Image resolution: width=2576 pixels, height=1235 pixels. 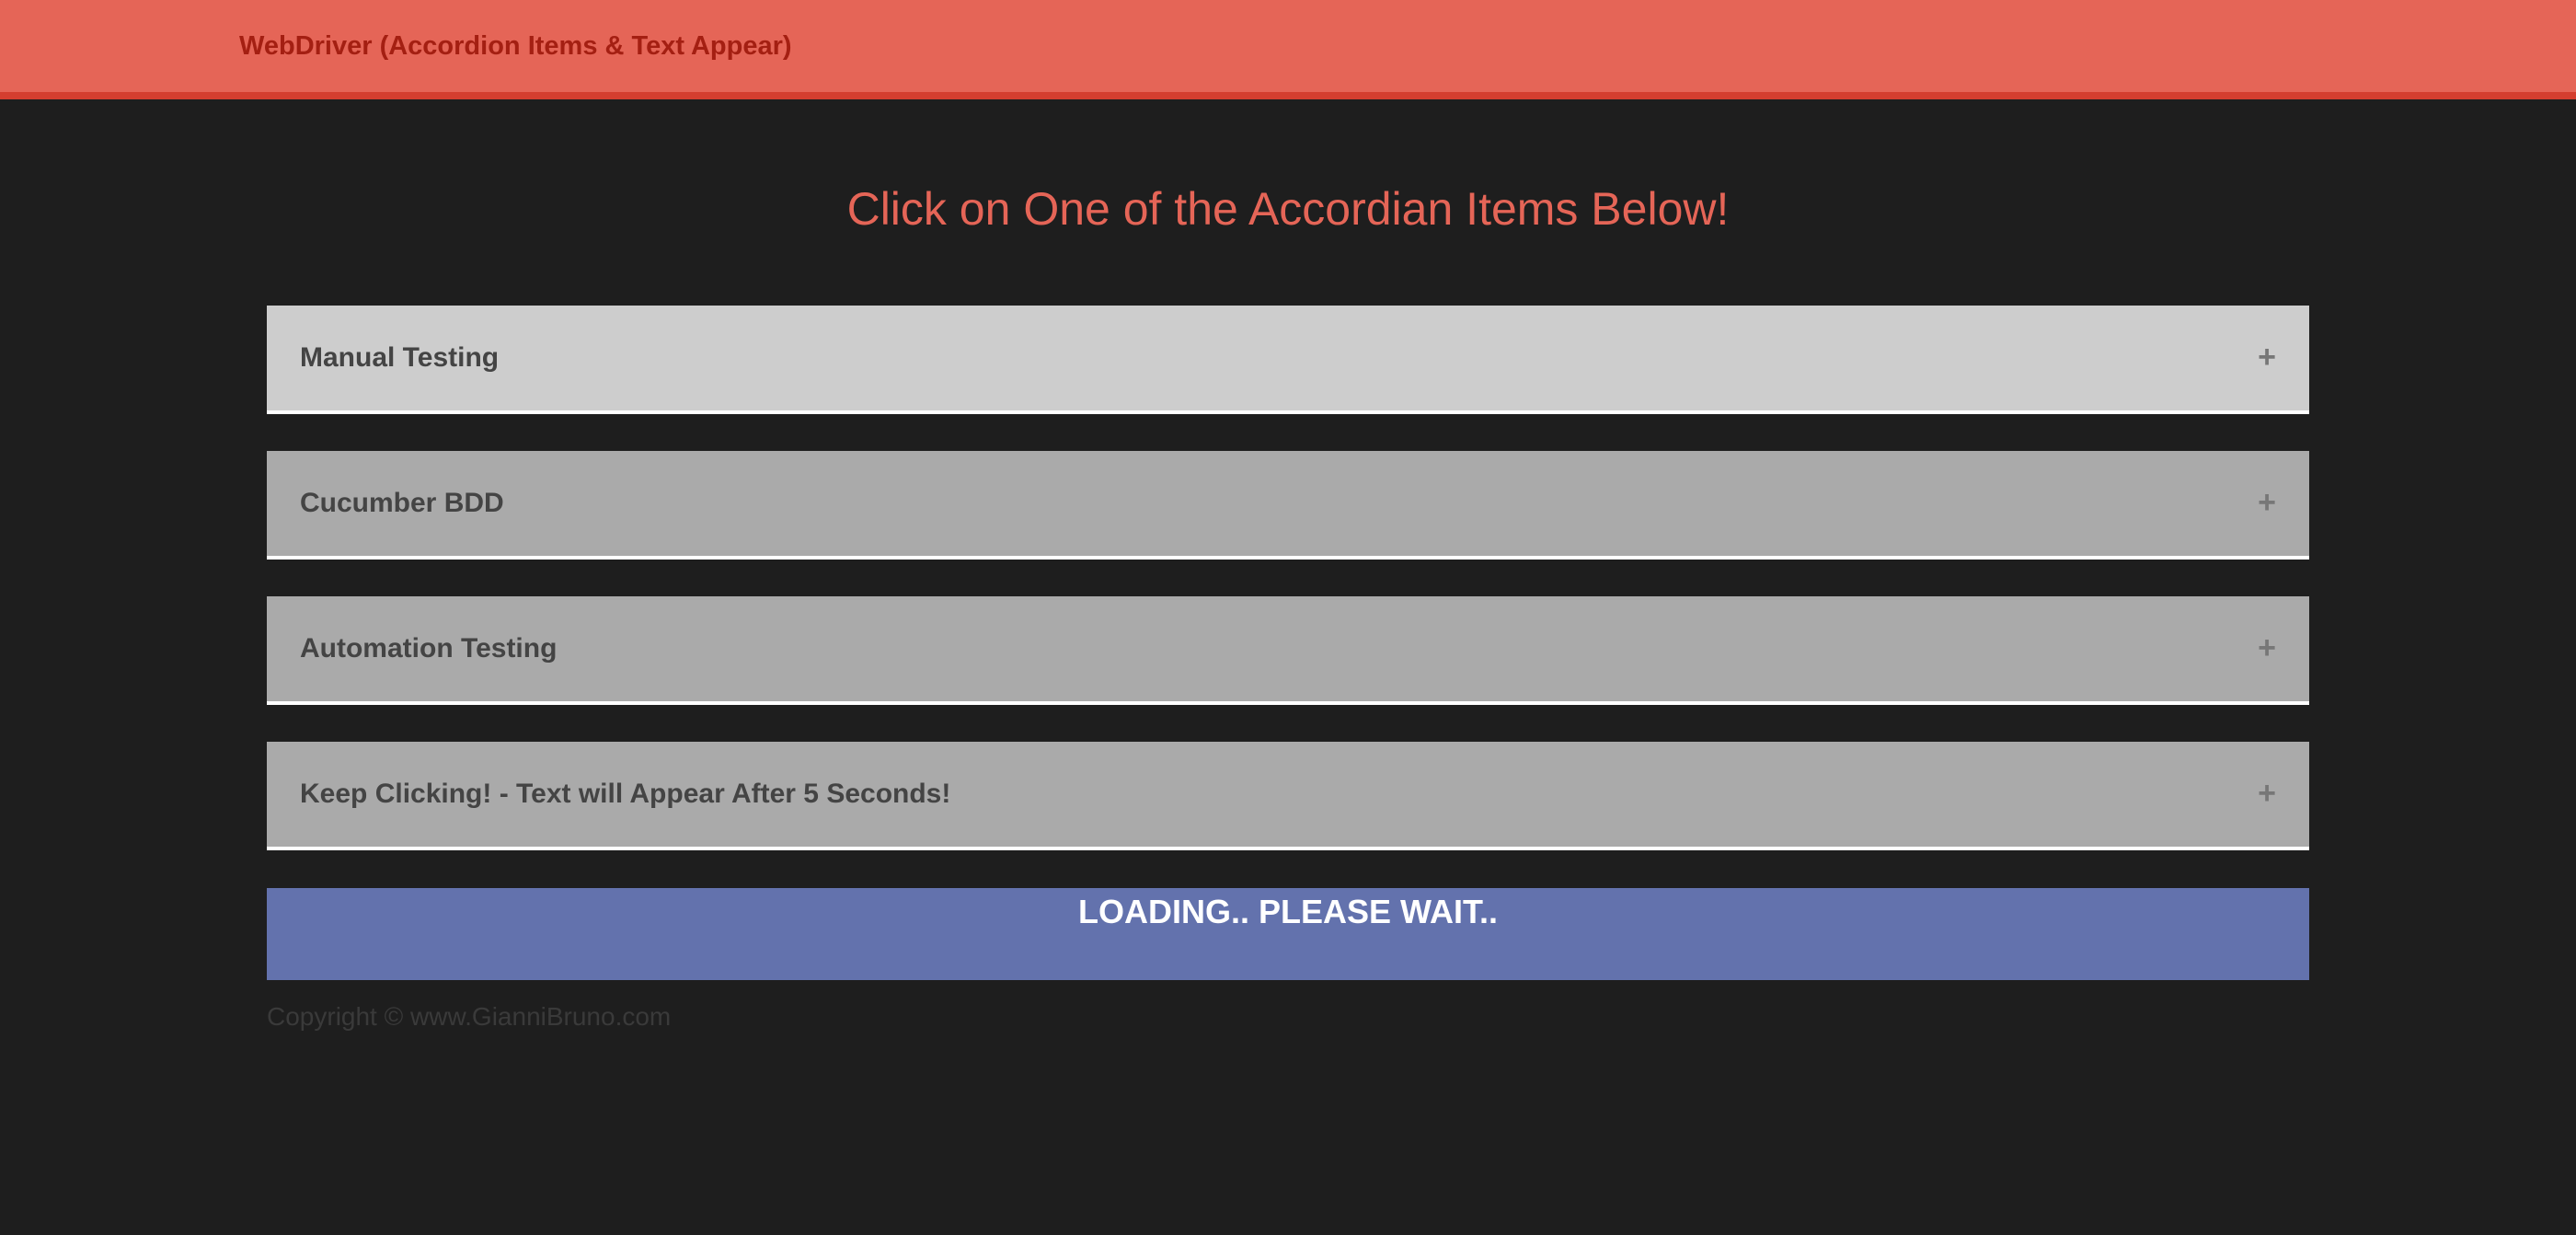 What do you see at coordinates (429, 648) in the screenshot?
I see `accordion-label: Automation Testing` at bounding box center [429, 648].